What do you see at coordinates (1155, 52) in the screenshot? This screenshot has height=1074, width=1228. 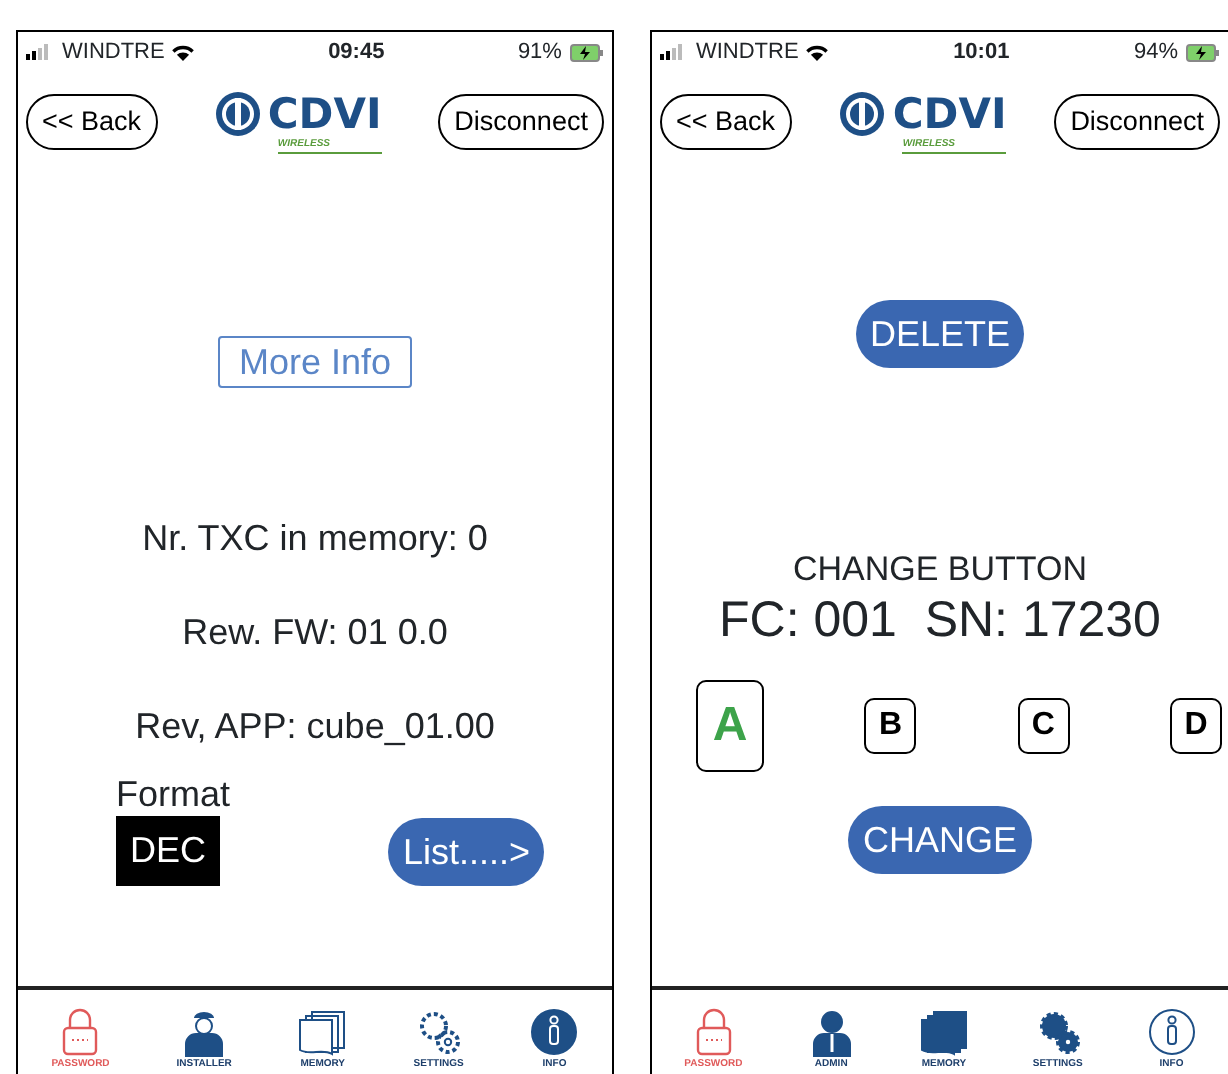 I see `battery-percent: 94%` at bounding box center [1155, 52].